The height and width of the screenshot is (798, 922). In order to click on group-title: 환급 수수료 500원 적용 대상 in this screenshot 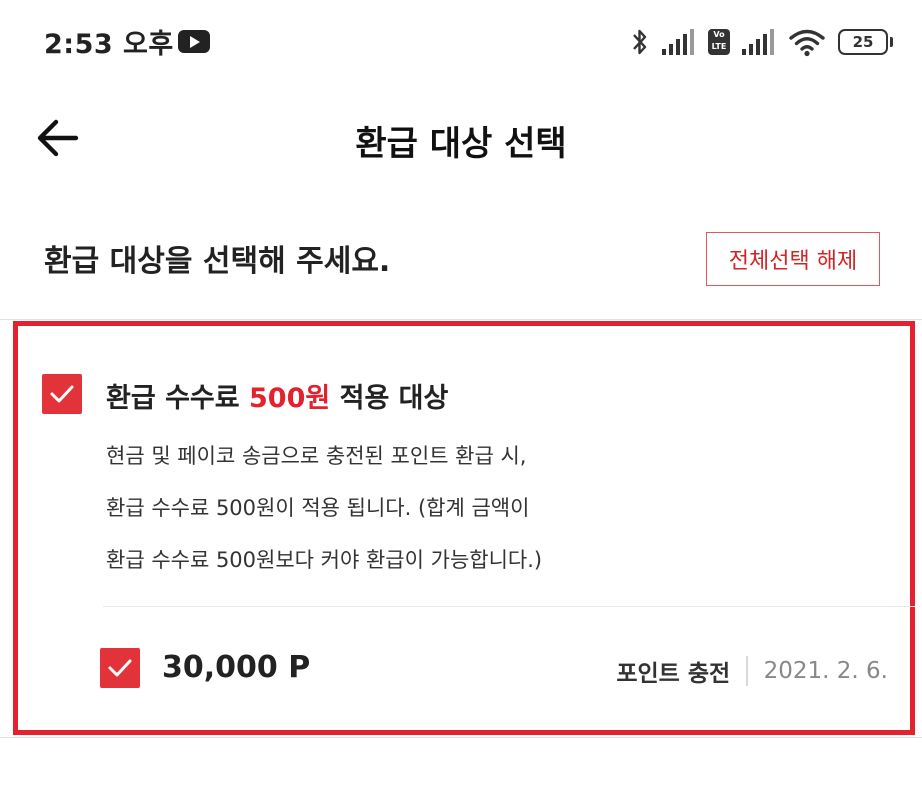, I will do `click(277, 395)`.